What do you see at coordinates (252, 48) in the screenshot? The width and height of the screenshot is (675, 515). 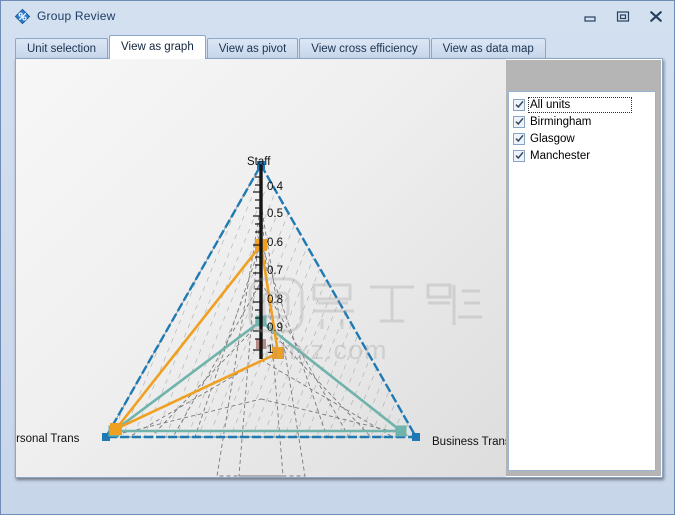 I see `tab-view-as-pivot: View as pivot` at bounding box center [252, 48].